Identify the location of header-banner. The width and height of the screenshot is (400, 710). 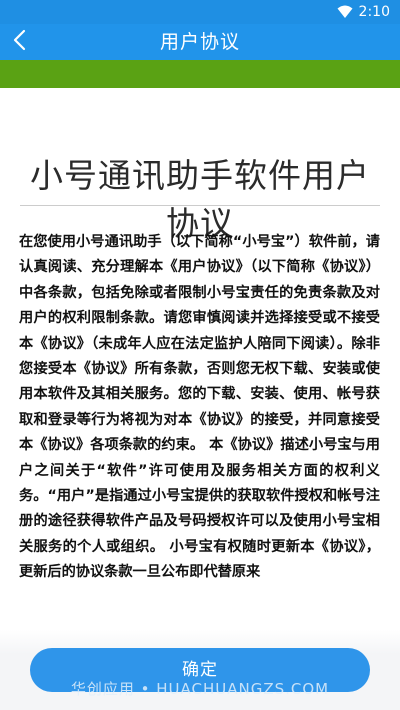
(200, 74).